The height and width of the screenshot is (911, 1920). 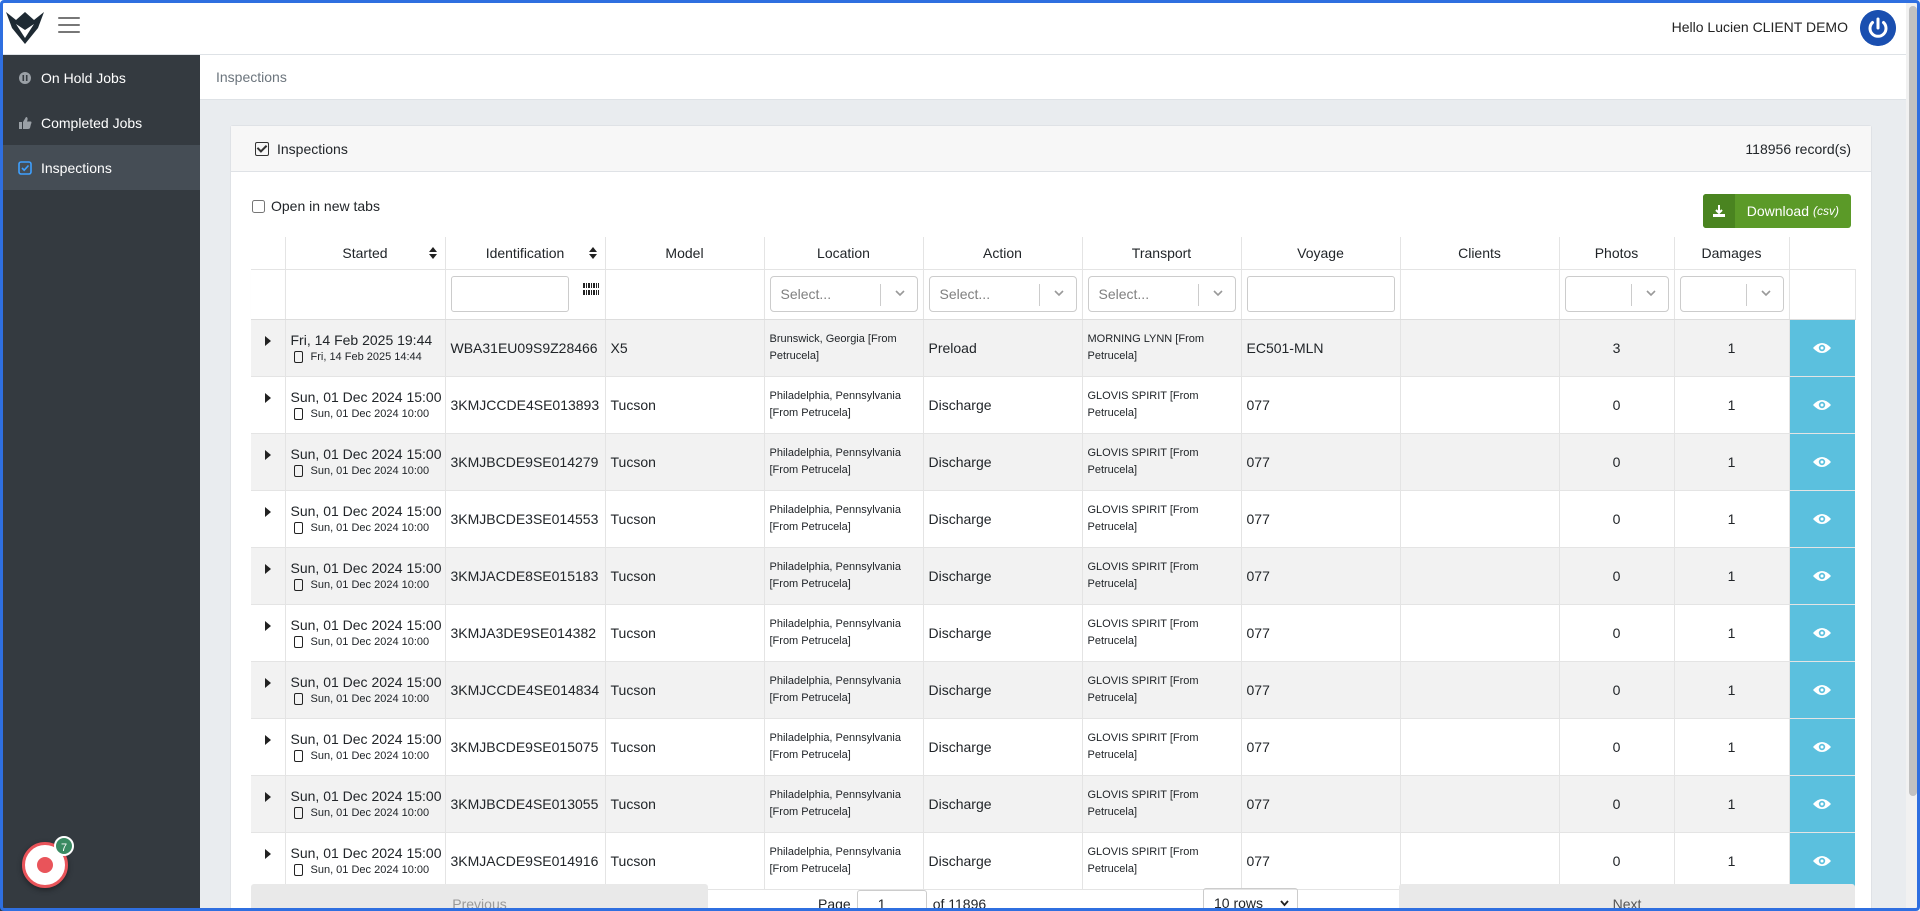 What do you see at coordinates (1053, 896) in the screenshot?
I see `pagination: Previous Page 1 of 11896 10 rows Next` at bounding box center [1053, 896].